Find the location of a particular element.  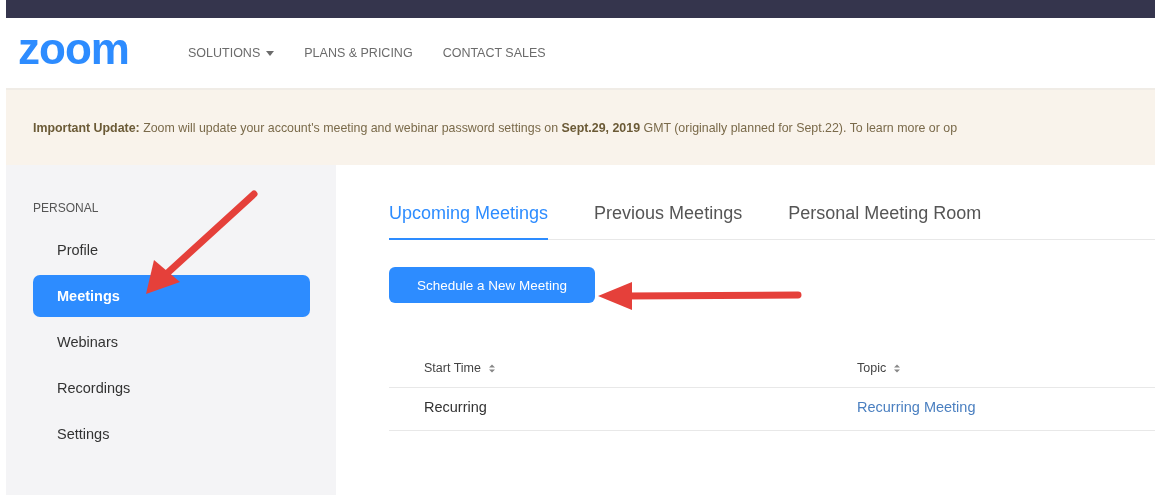

sidebar-item: Recordings is located at coordinates (171, 388).